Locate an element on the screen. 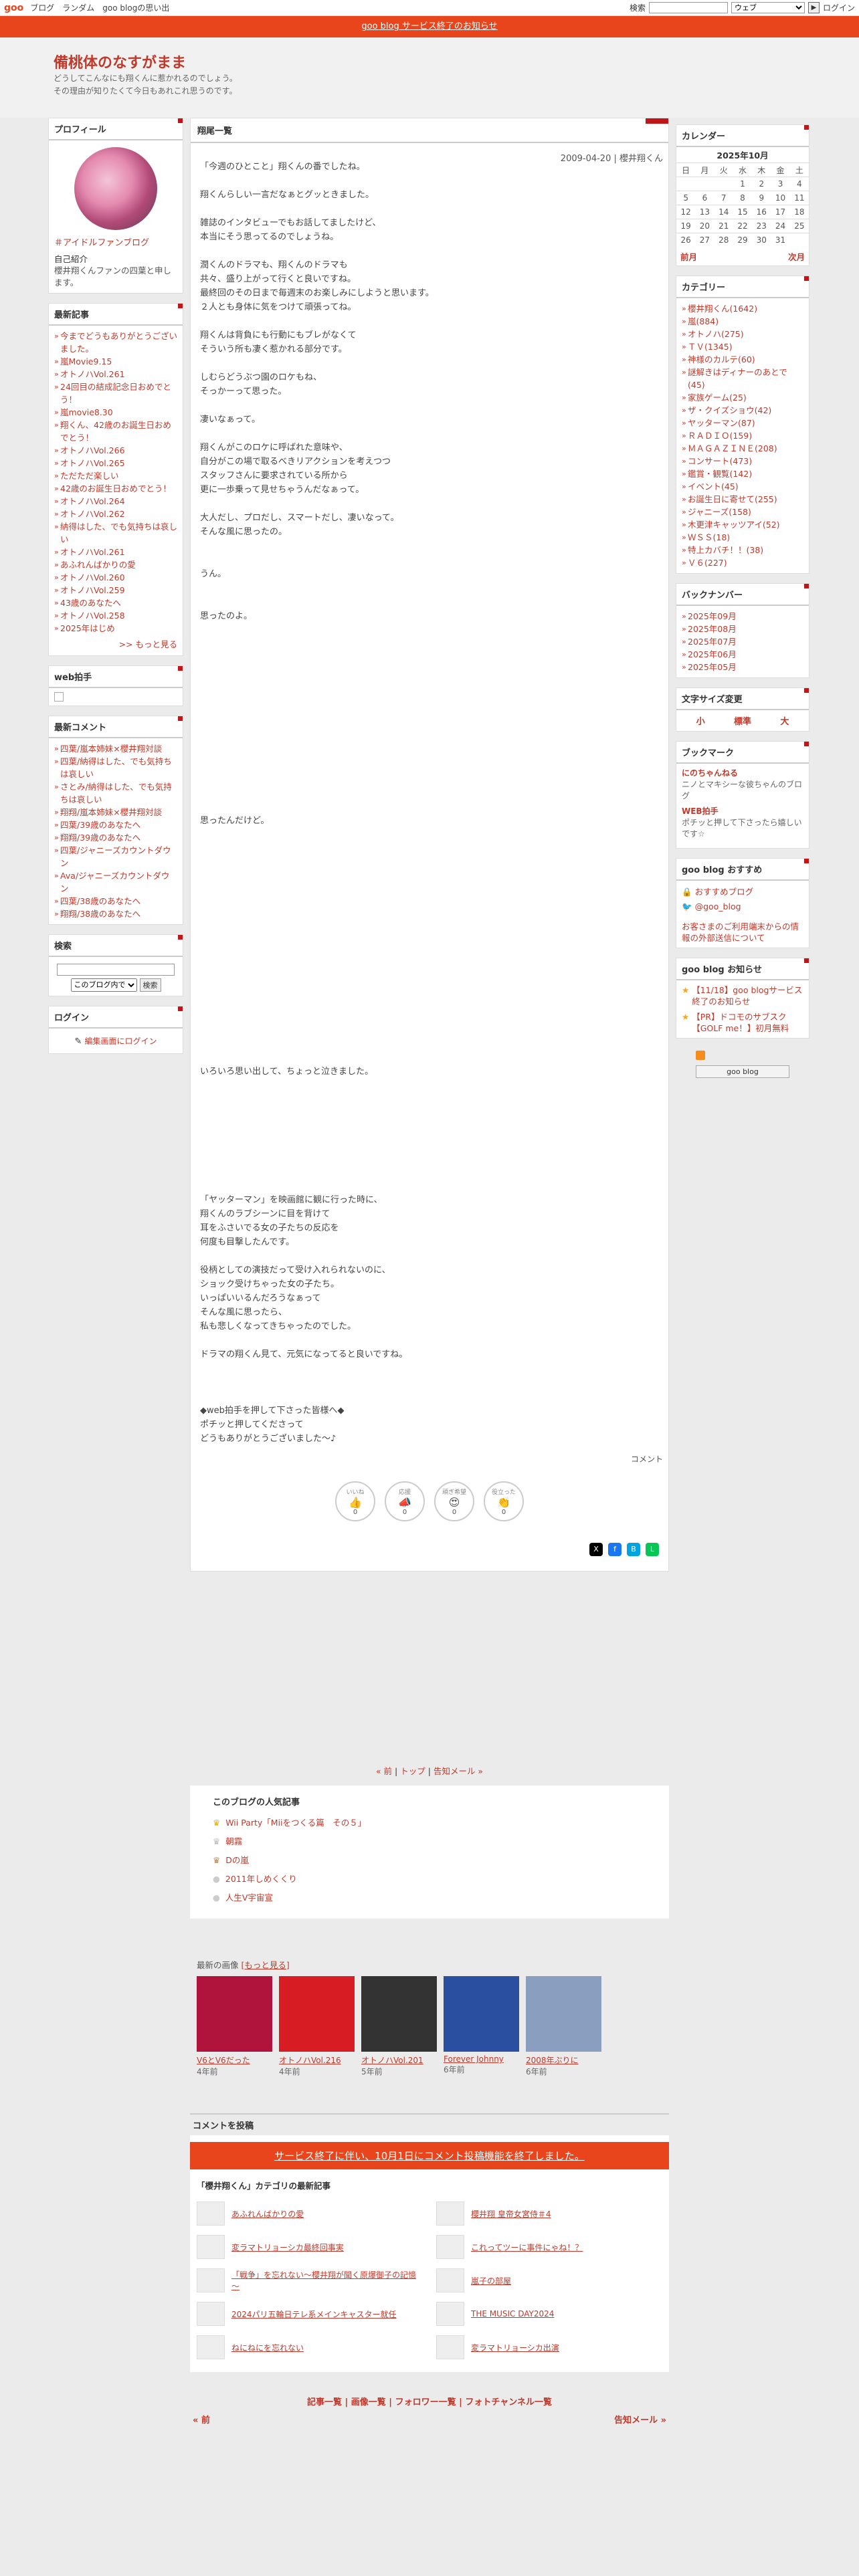  image-caption: V6とV6だった is located at coordinates (234, 2060).